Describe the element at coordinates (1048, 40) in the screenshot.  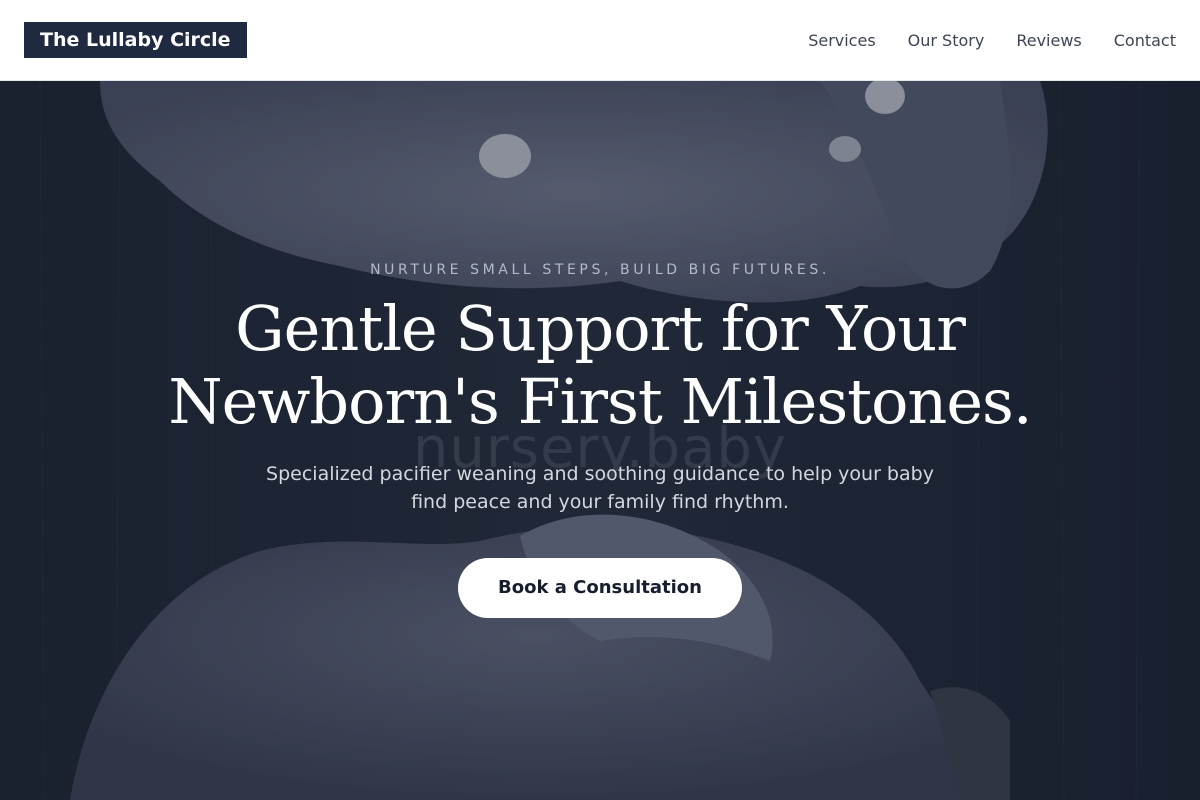
I see `nav-link-reviews: Reviews` at that location.